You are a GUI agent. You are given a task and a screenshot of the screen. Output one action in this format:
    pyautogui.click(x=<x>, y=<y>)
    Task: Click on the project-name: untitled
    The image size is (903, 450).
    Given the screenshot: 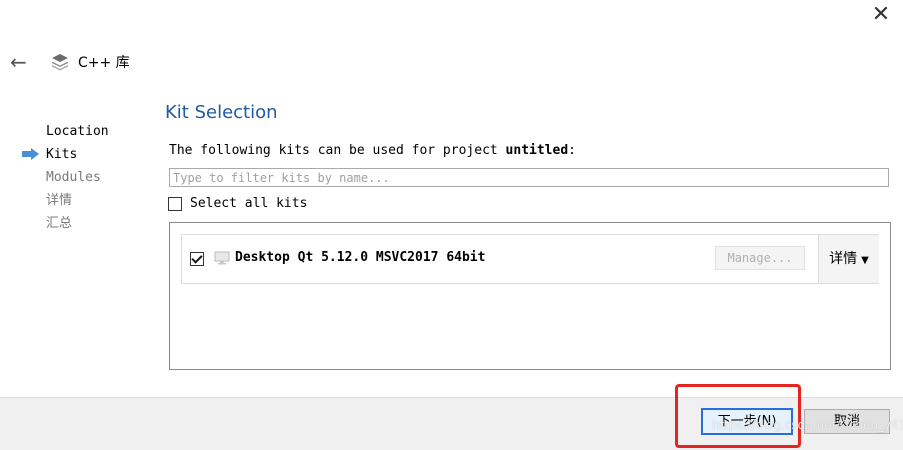 What is the action you would take?
    pyautogui.click(x=537, y=150)
    